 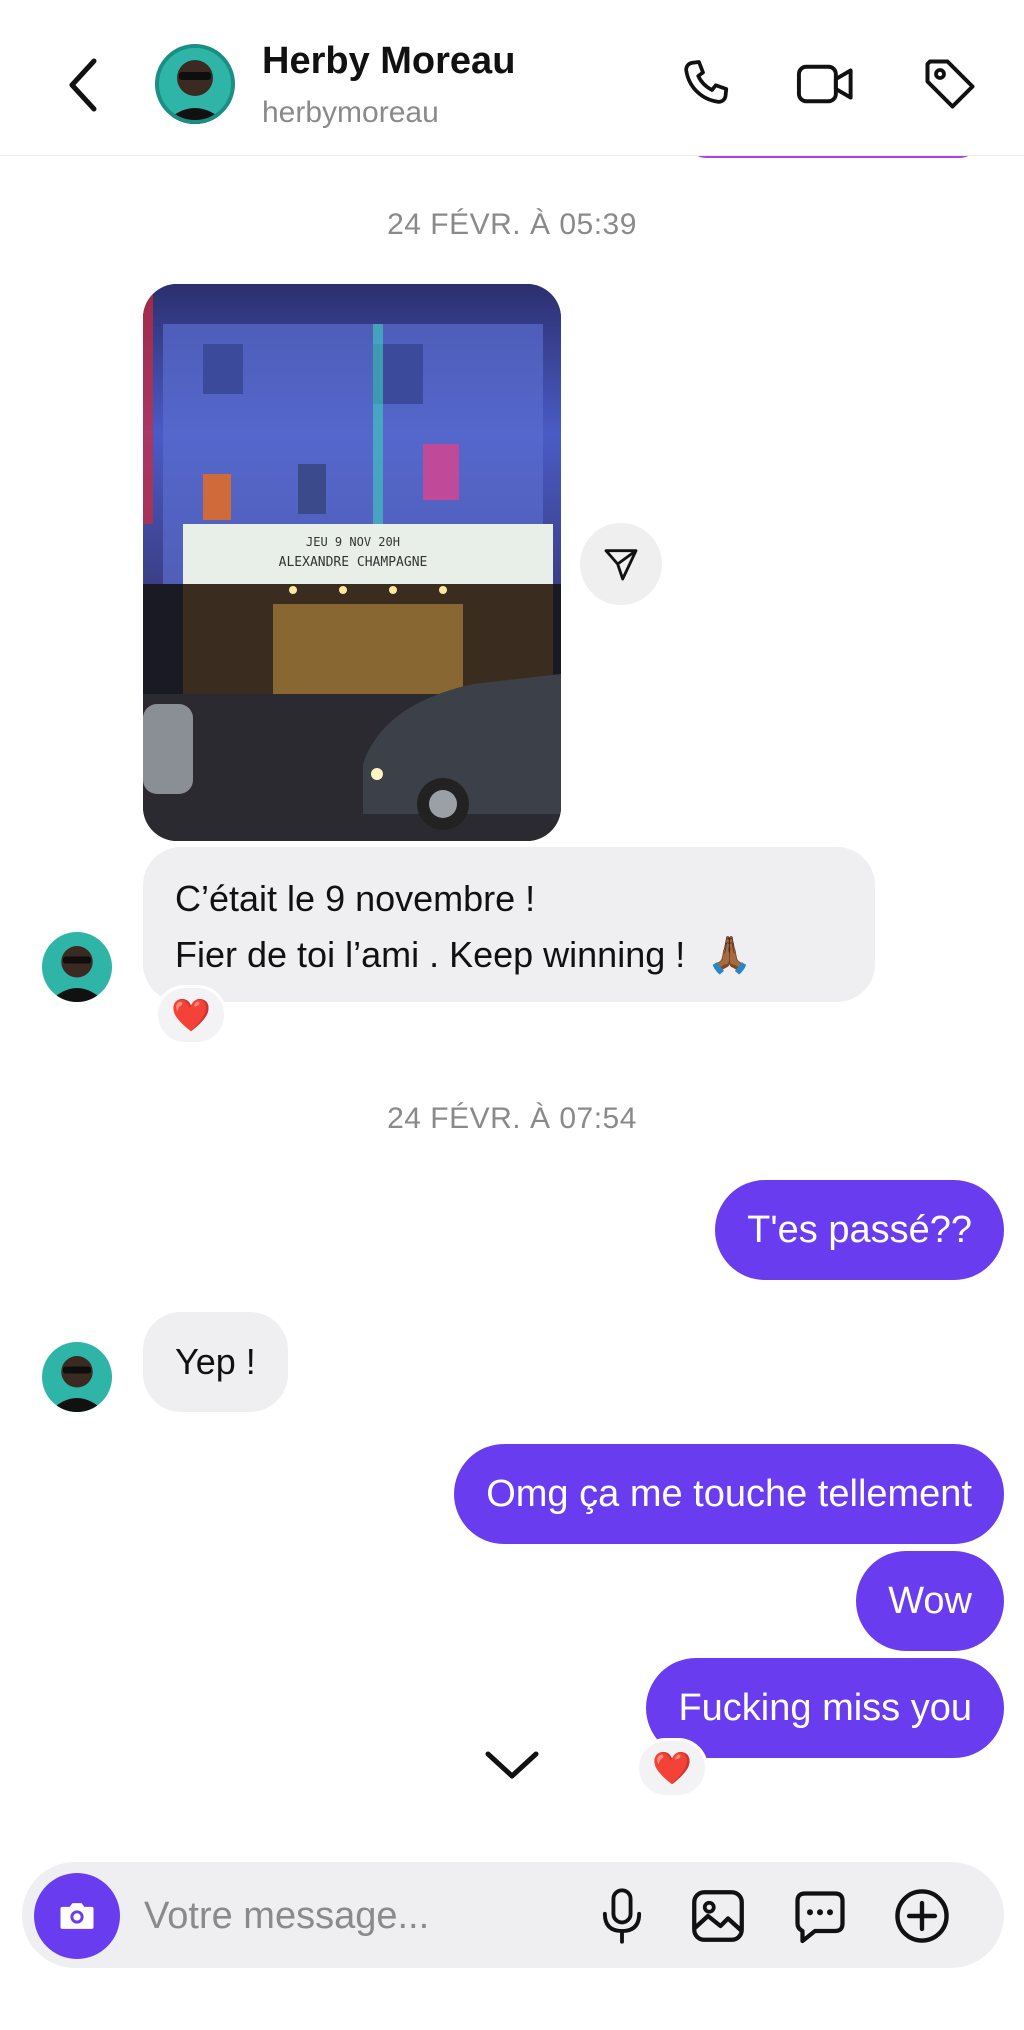 What do you see at coordinates (729, 1494) in the screenshot?
I see `outgoing-message: Omg ça me touche tellement` at bounding box center [729, 1494].